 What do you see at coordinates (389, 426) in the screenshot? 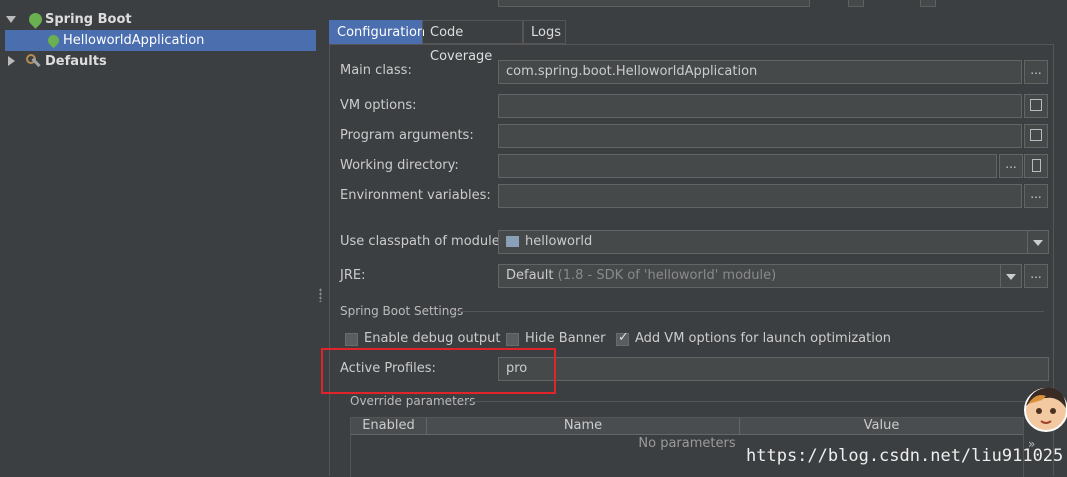
I see `column-header-enabled: Enabled` at bounding box center [389, 426].